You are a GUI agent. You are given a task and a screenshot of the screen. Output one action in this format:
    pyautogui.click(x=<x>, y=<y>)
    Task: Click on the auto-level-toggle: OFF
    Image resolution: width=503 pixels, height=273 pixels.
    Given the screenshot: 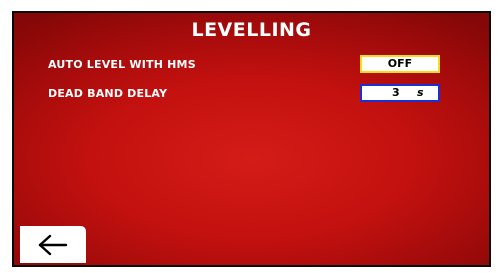 What is the action you would take?
    pyautogui.click(x=400, y=64)
    